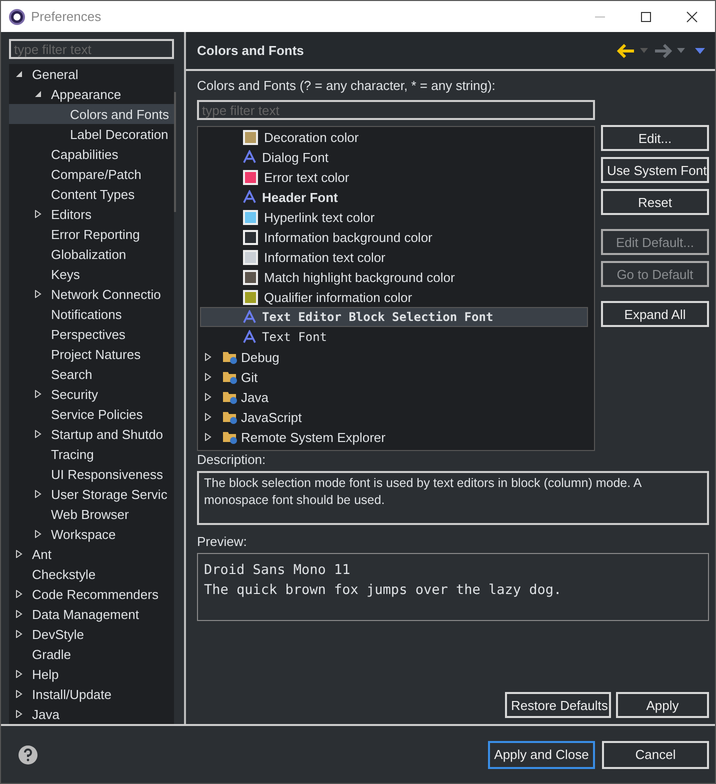  I want to click on tree-item: Workspace, so click(91, 534).